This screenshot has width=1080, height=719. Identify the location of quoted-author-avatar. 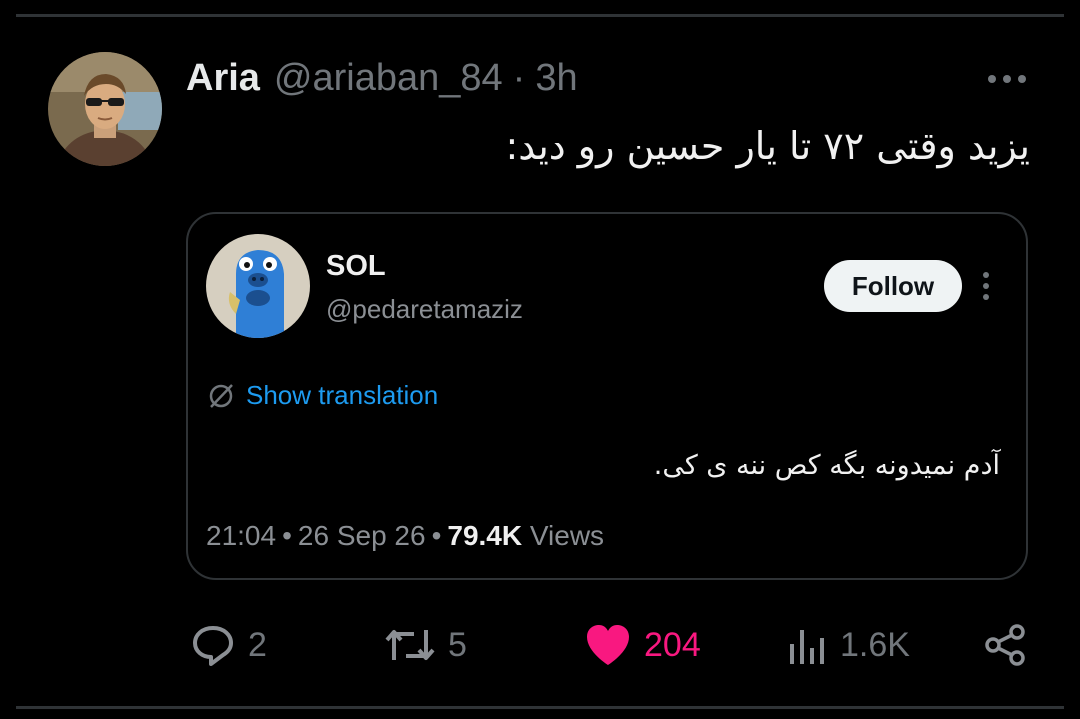
(258, 286).